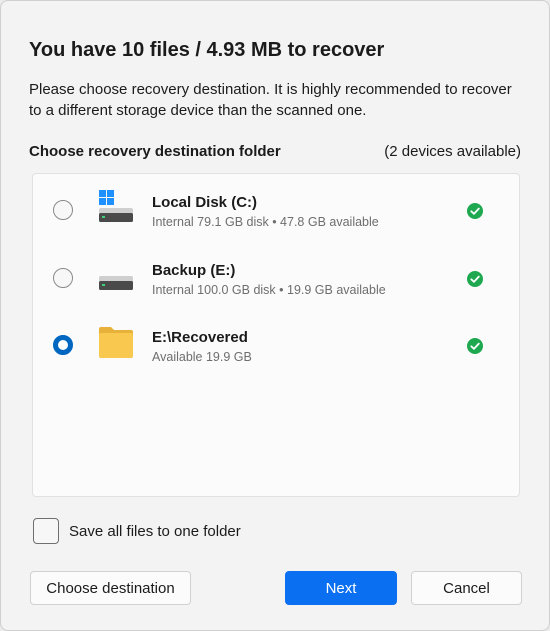  I want to click on folder-icon, so click(117, 343).